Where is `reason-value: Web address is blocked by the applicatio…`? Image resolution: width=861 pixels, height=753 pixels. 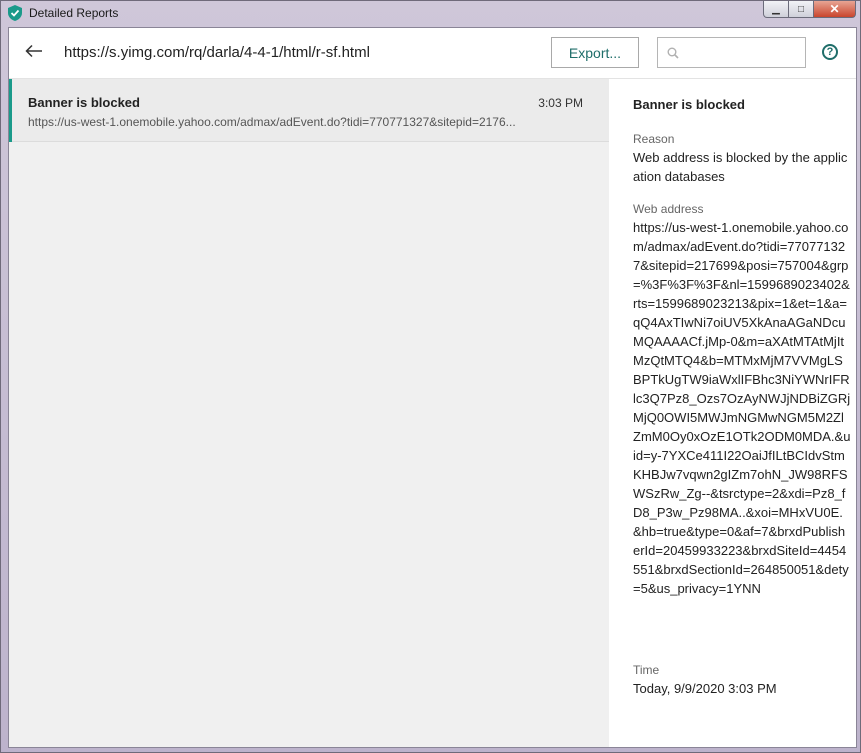 reason-value: Web address is blocked by the applicatio… is located at coordinates (740, 167).